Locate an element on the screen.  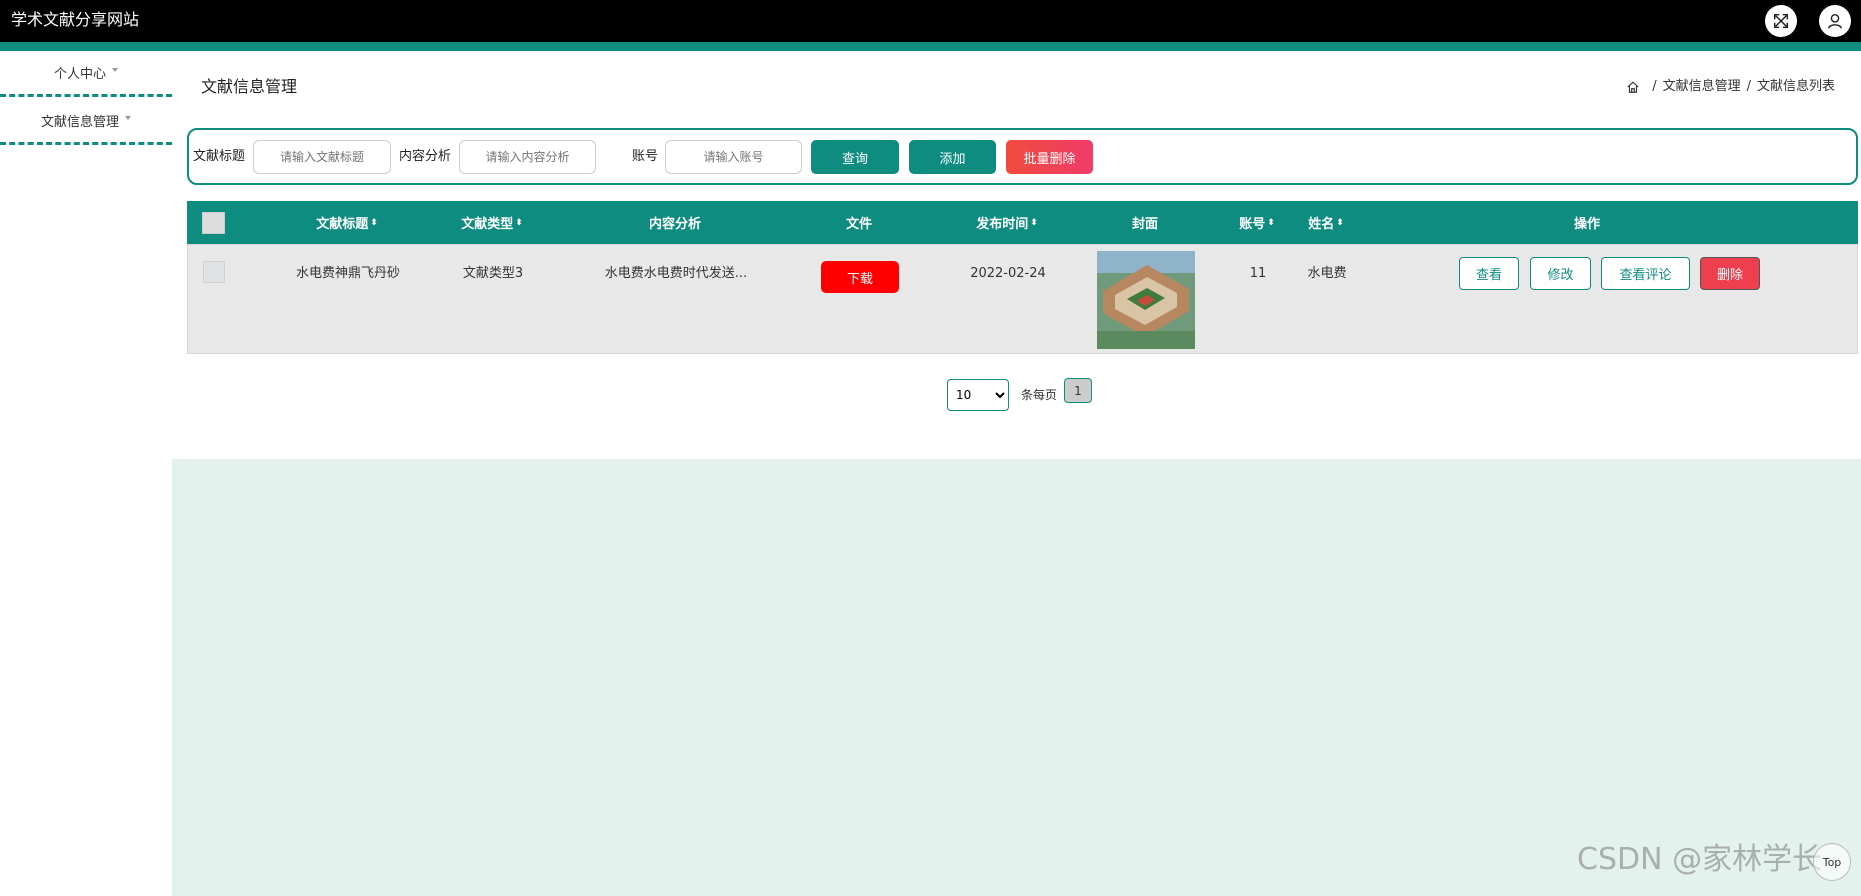
sidebar: 个人中心 文献信息管理 is located at coordinates (86, 473).